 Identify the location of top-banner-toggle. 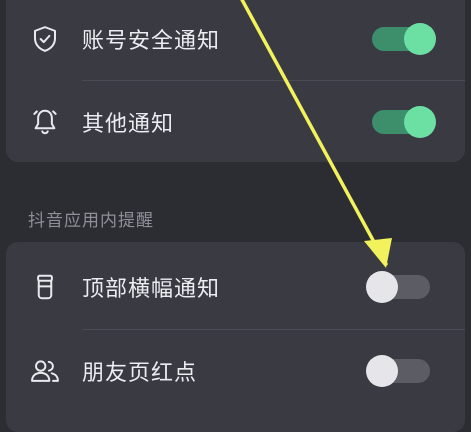
(398, 287).